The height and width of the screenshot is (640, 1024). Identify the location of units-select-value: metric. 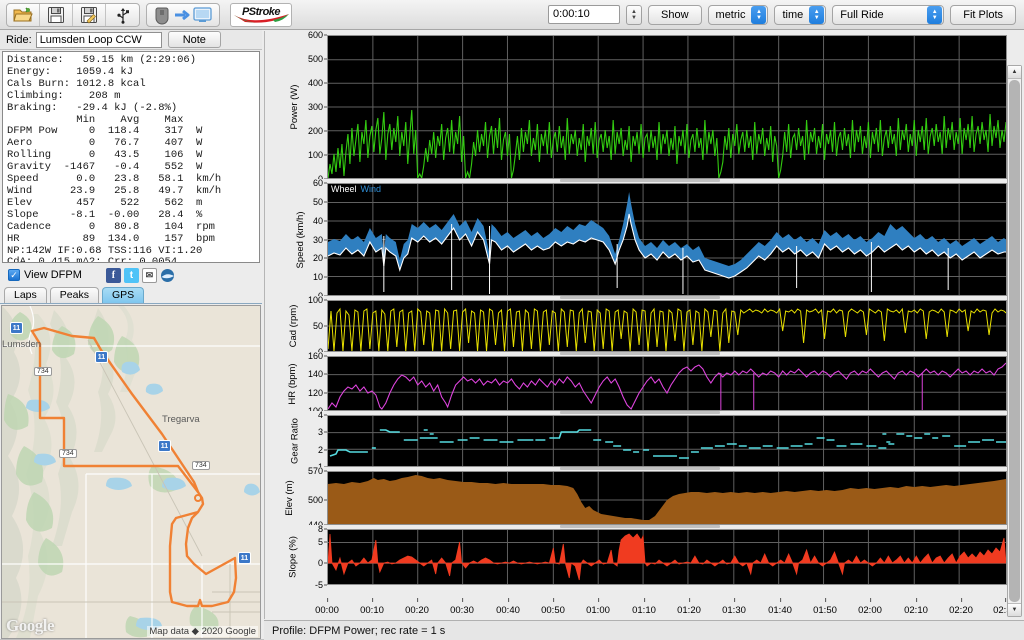
(730, 14).